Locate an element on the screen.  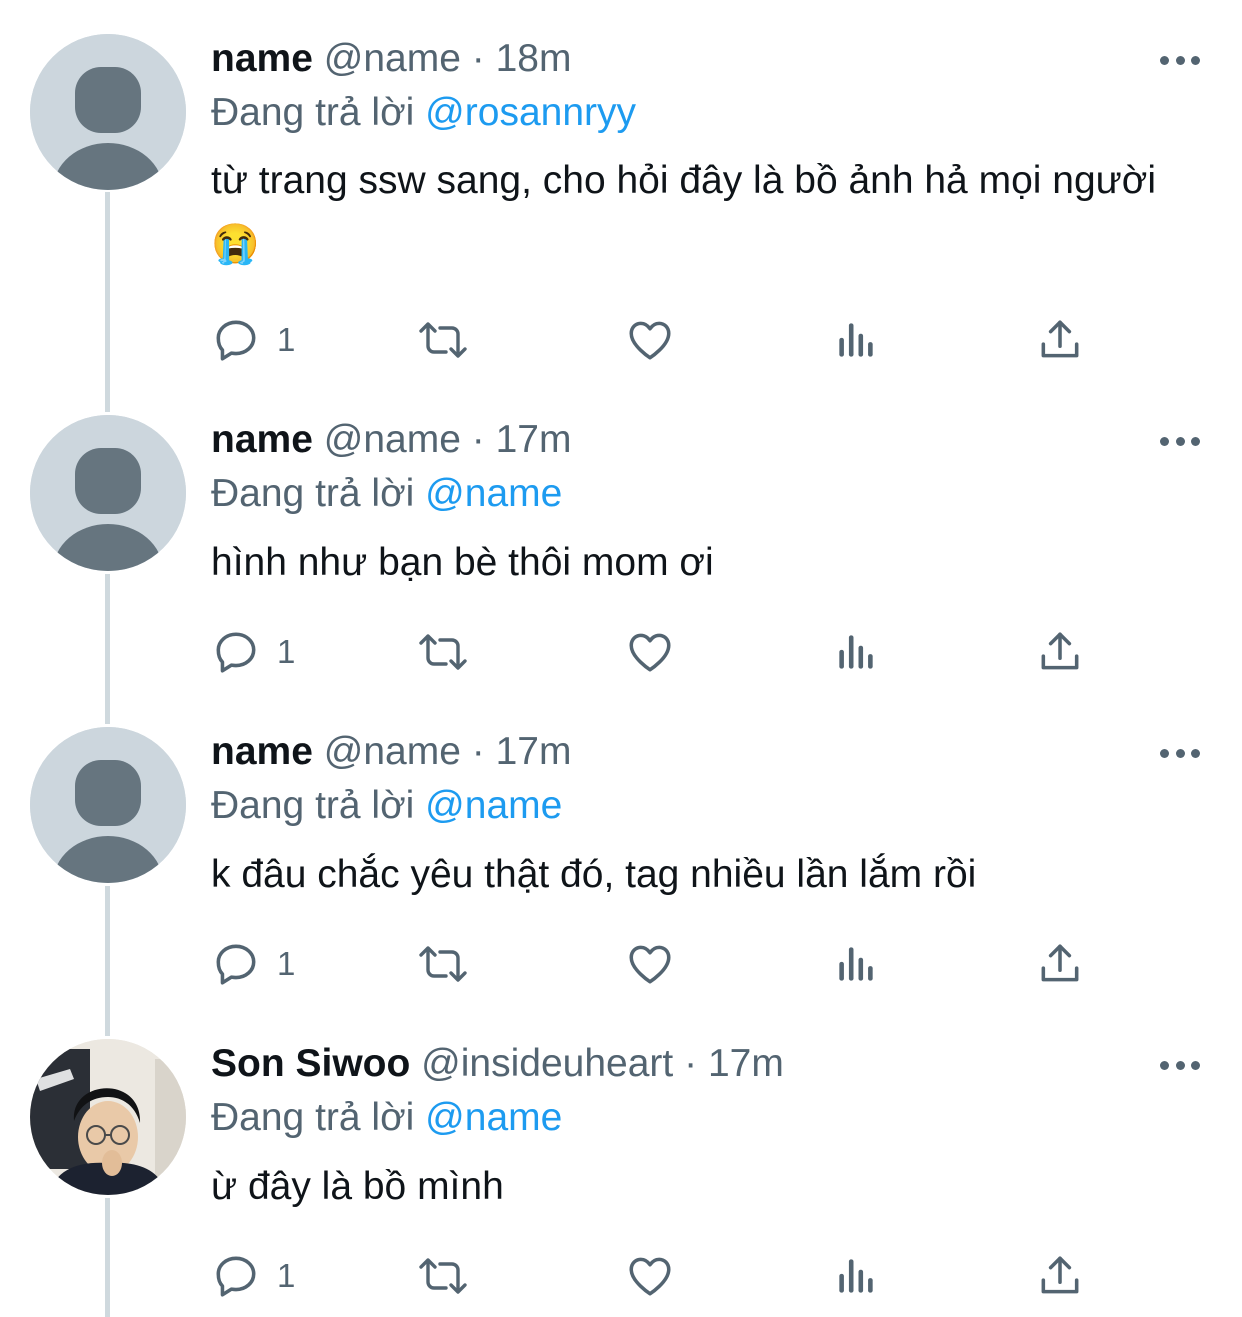
tweet-text: ừ đây là bồ mình is located at coordinates (357, 1186).